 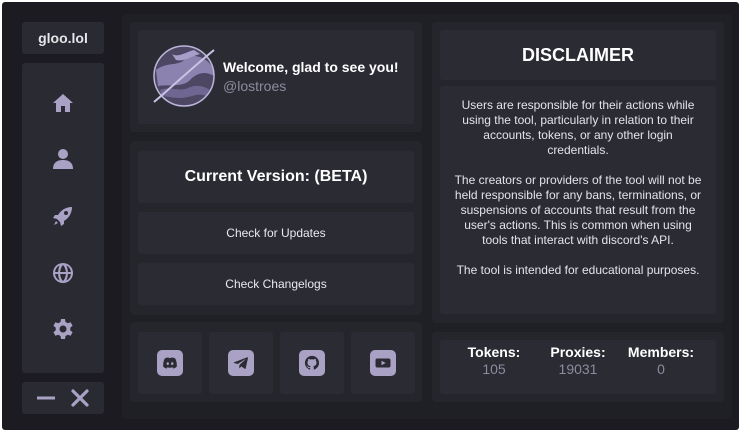 I want to click on user-icon, so click(x=63, y=159).